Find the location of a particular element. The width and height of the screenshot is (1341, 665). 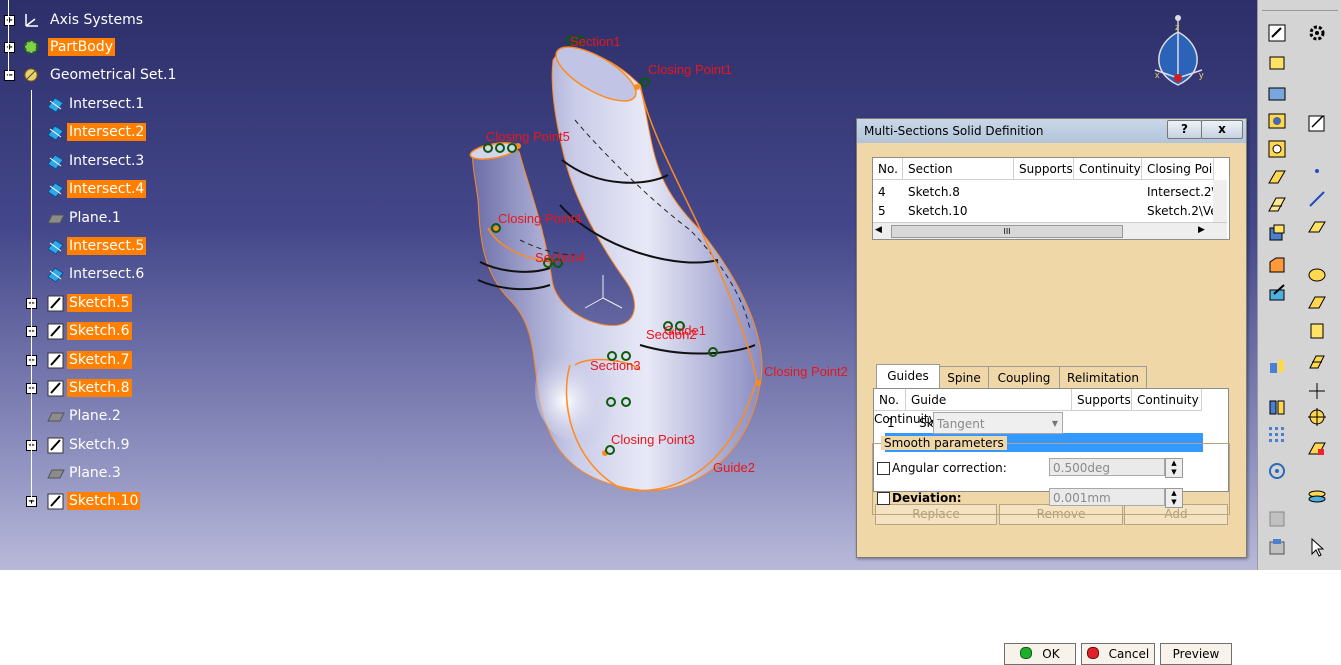

analysis-icon is located at coordinates (1277, 519).